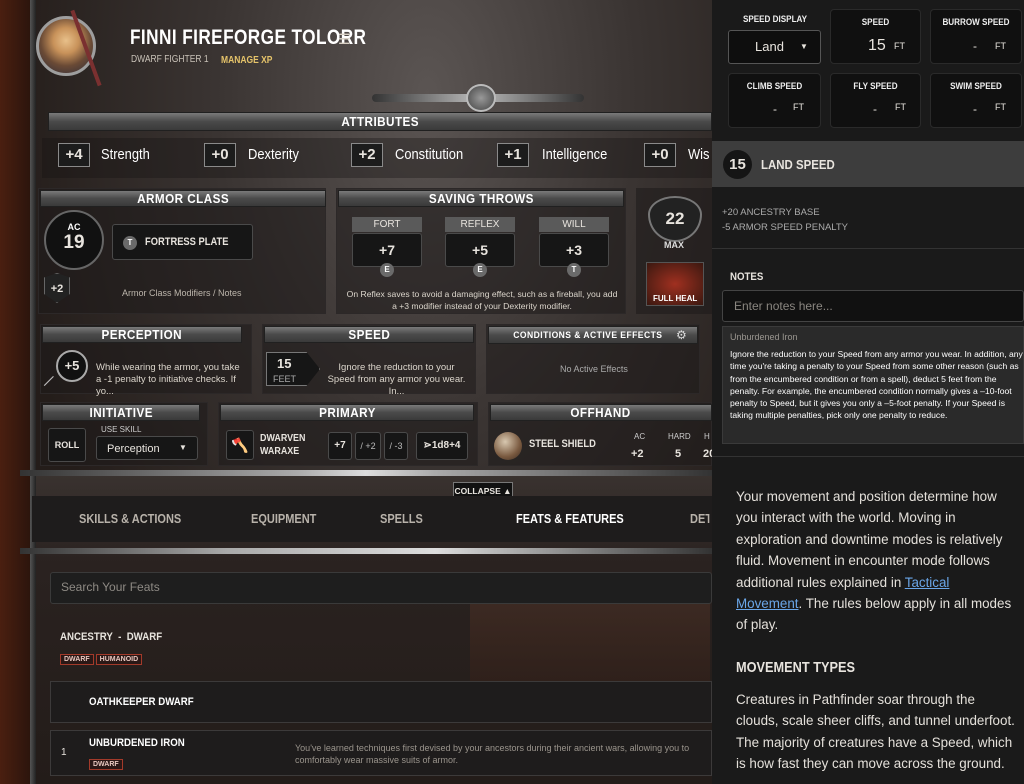 This screenshot has height=784, width=1024. I want to click on primary-weapon-name: DWARVEN WARAXE, so click(285, 445).